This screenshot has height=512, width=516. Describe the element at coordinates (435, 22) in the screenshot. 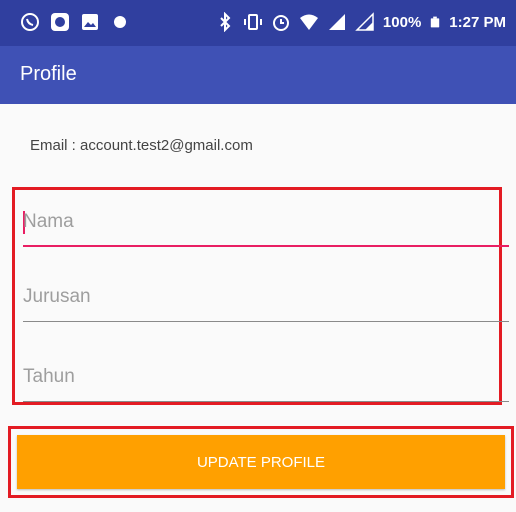

I see `battery-icon` at that location.